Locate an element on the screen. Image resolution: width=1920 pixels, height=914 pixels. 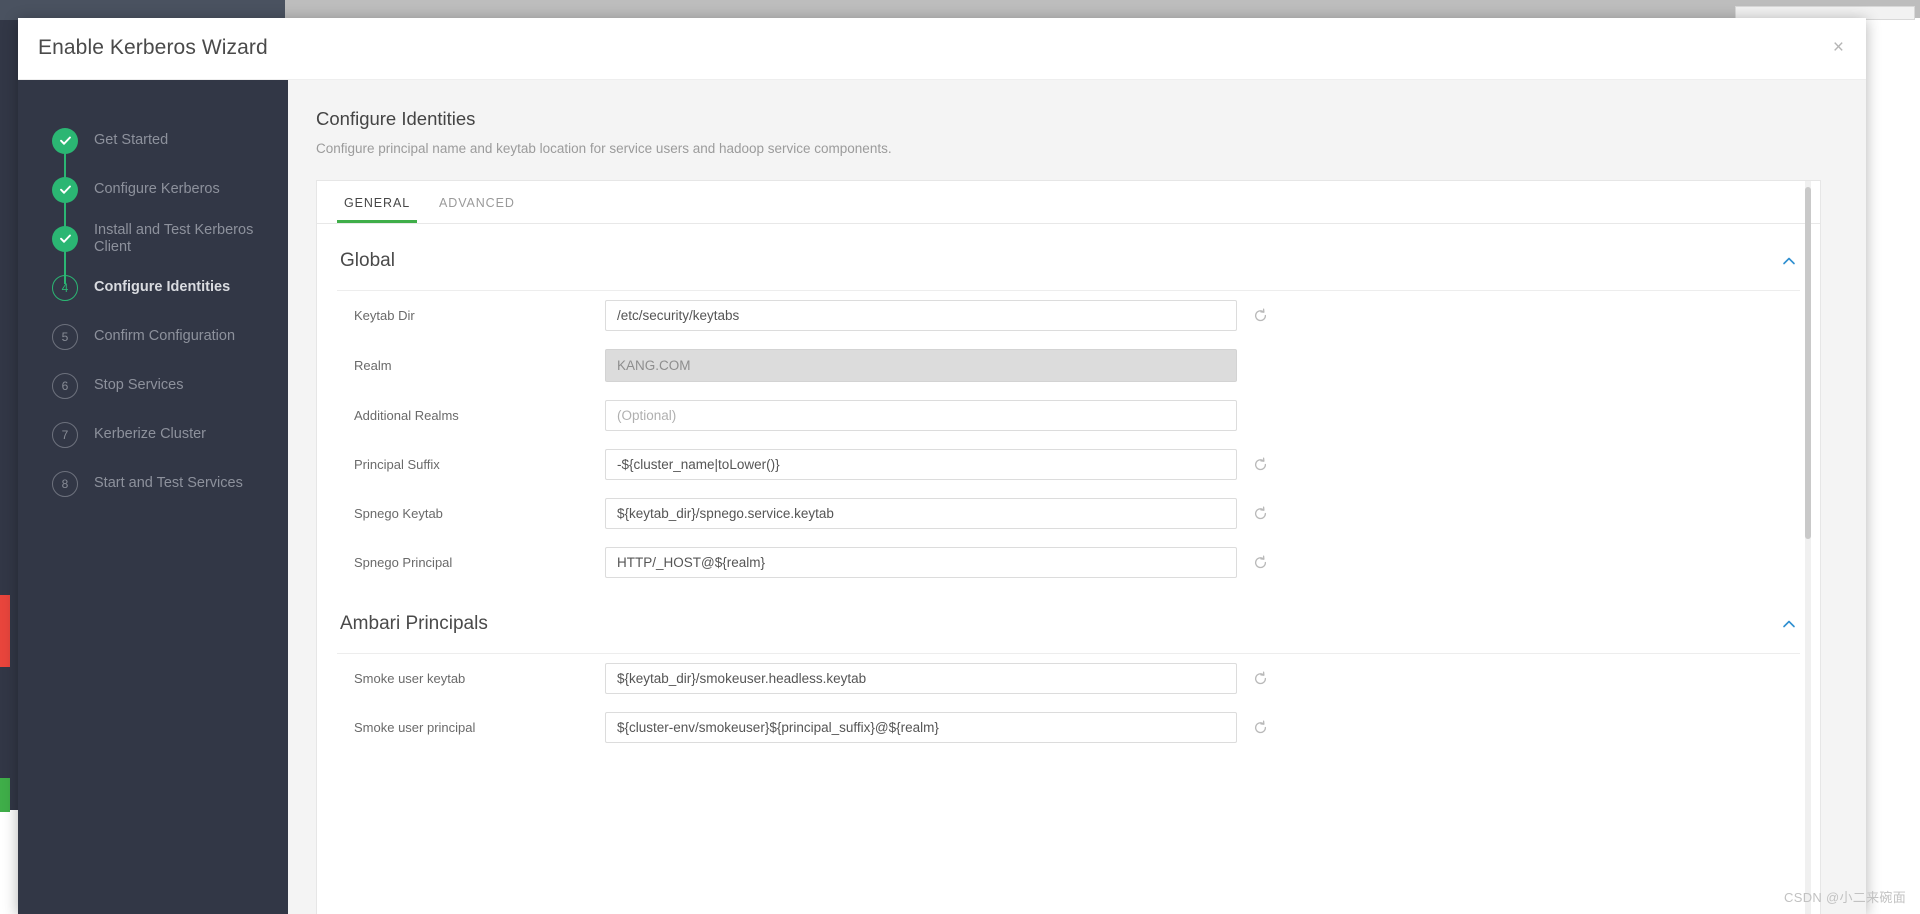
tab-advanced: ADVANCED is located at coordinates (477, 208).